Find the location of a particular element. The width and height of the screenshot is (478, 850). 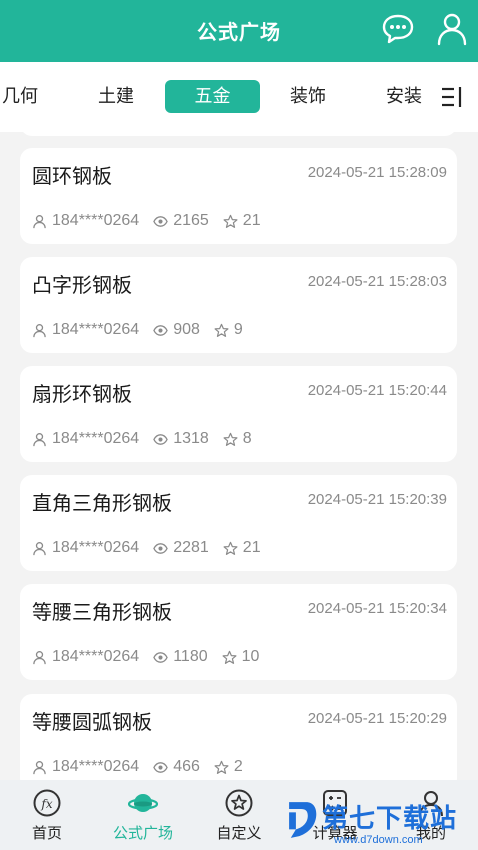

formula-date: 2024-05-21 15:20:34 is located at coordinates (377, 608).